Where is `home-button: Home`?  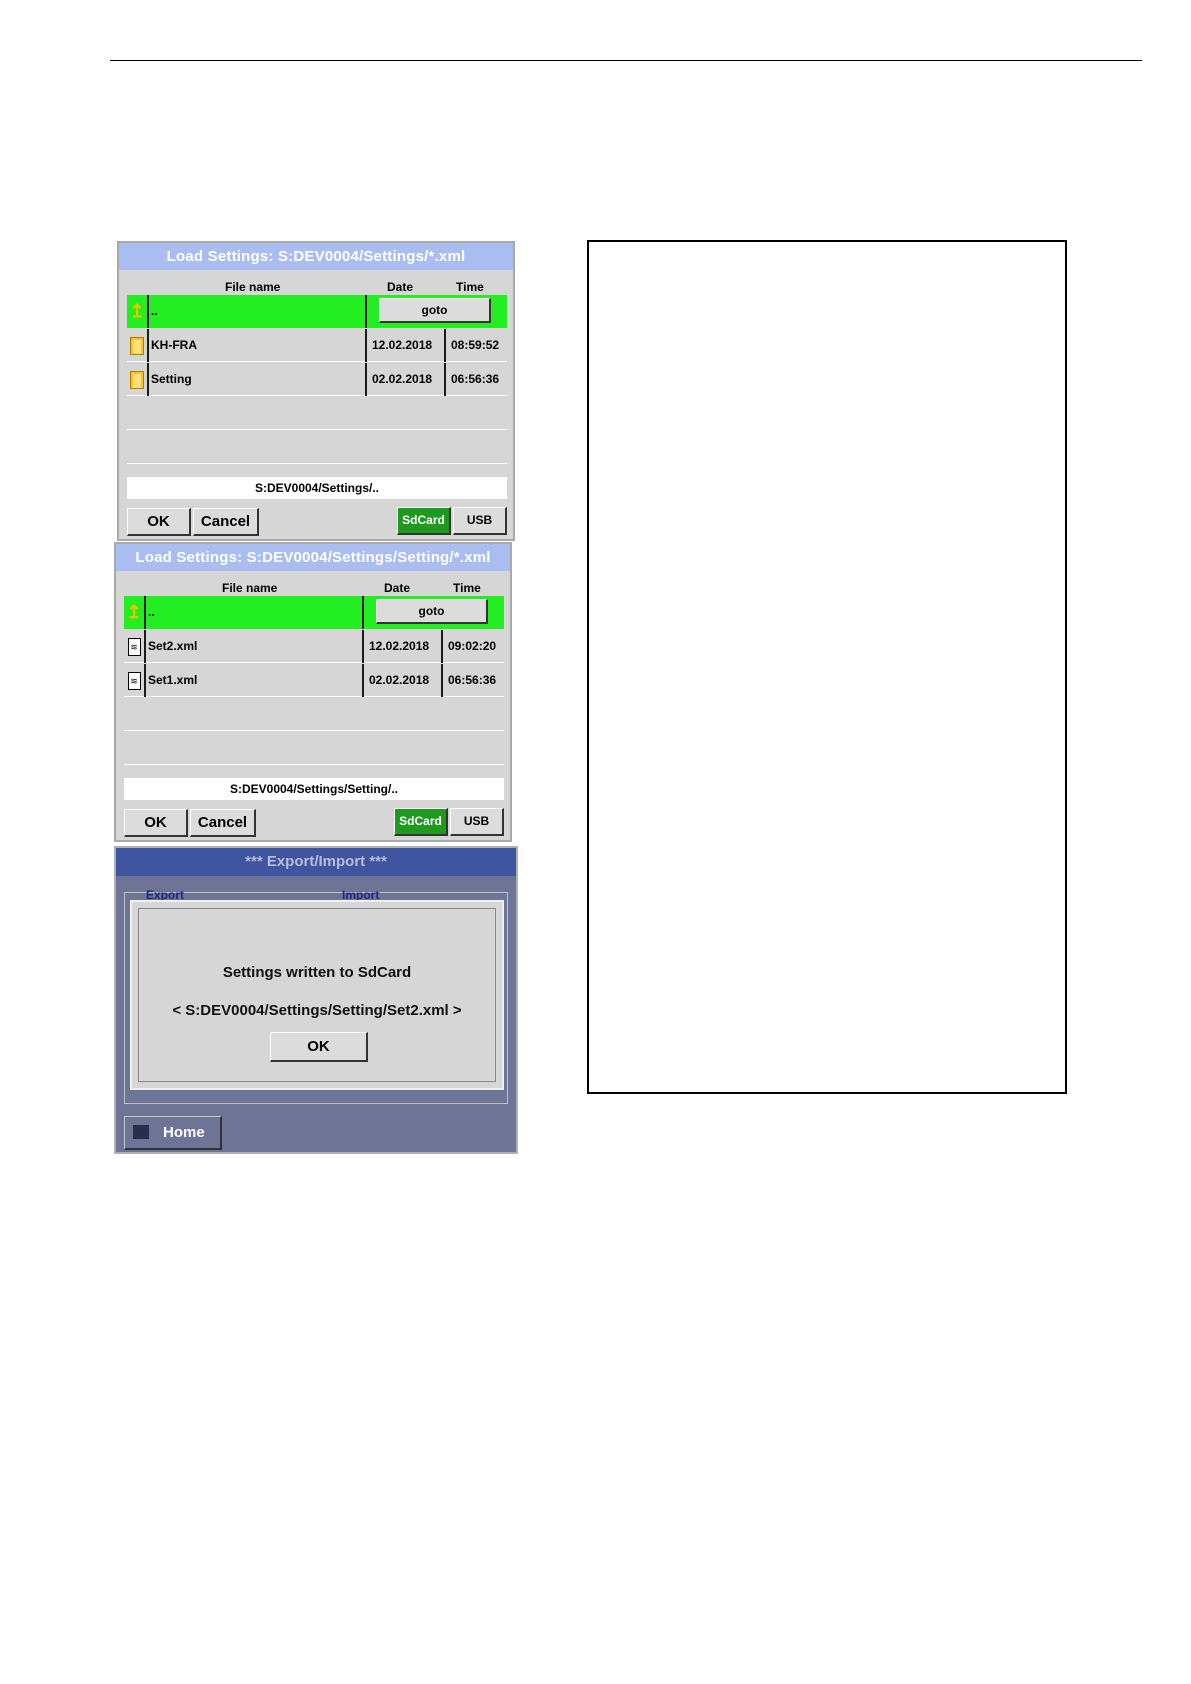
home-button: Home is located at coordinates (173, 1133).